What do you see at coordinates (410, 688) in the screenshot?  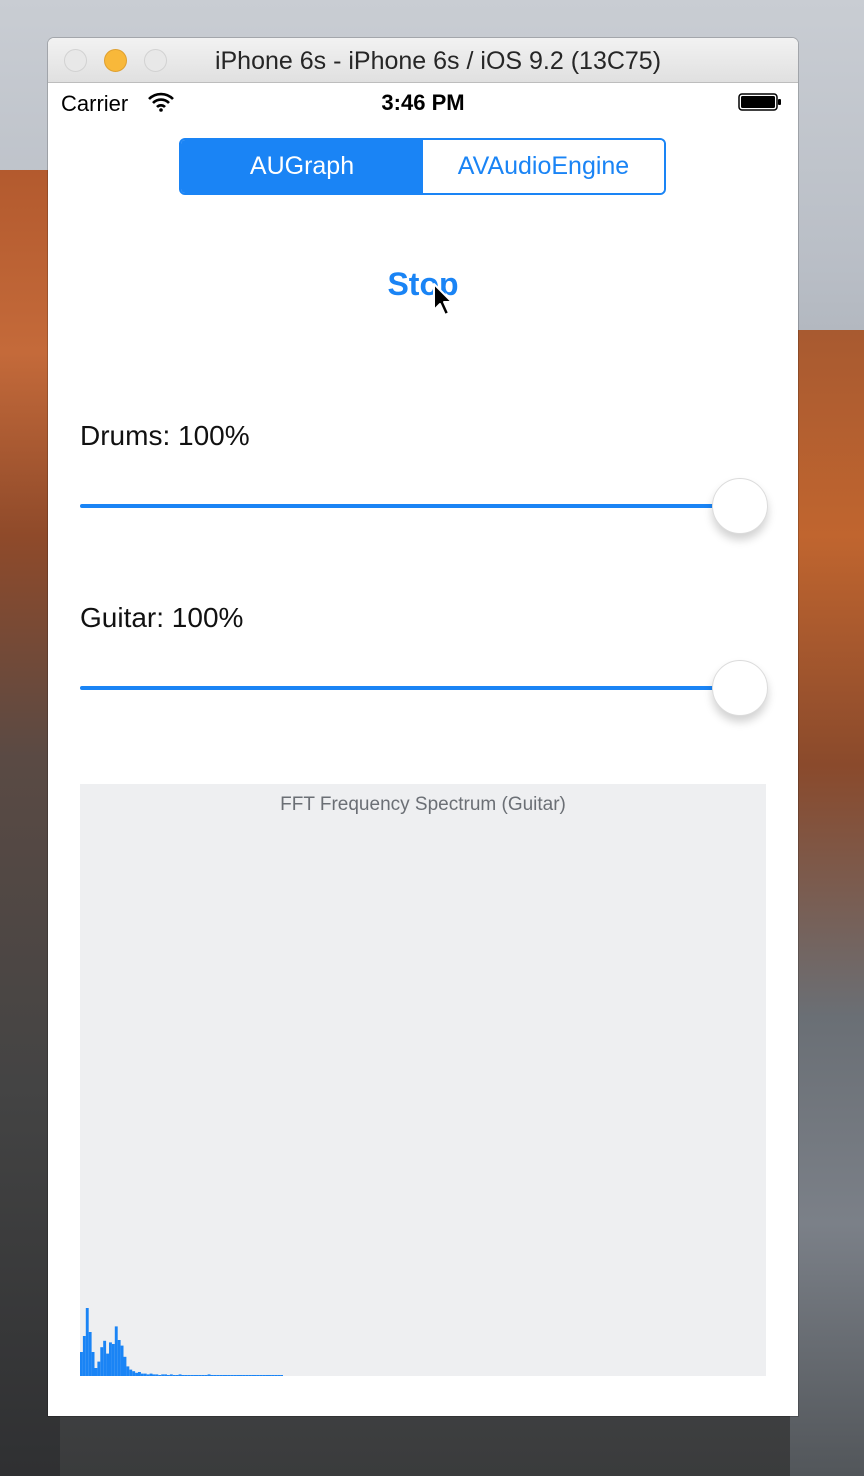 I see `guitar-slider-track` at bounding box center [410, 688].